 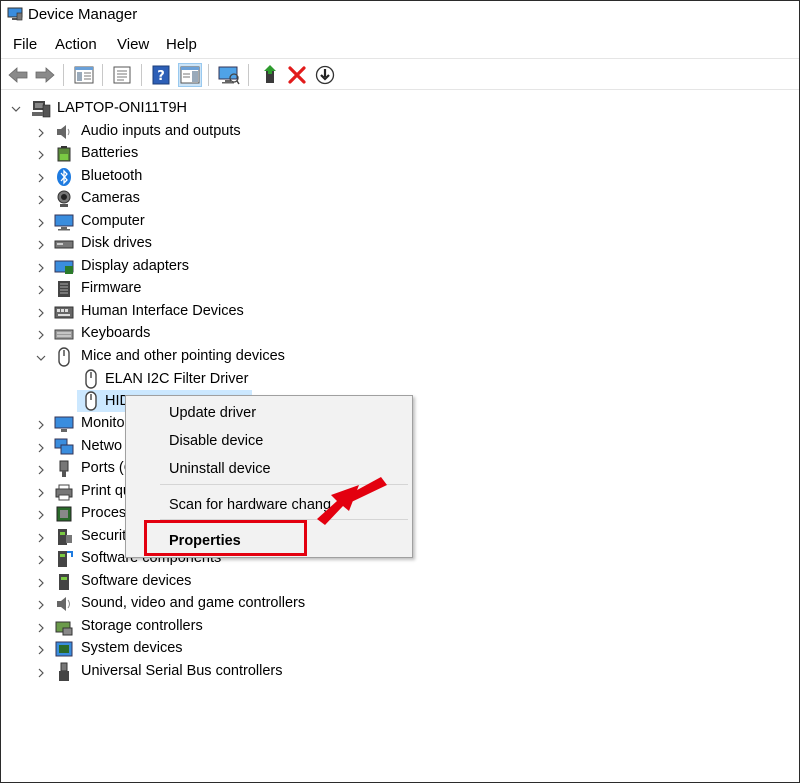 What do you see at coordinates (216, 441) in the screenshot?
I see `context-menu-disable-device: Disable device` at bounding box center [216, 441].